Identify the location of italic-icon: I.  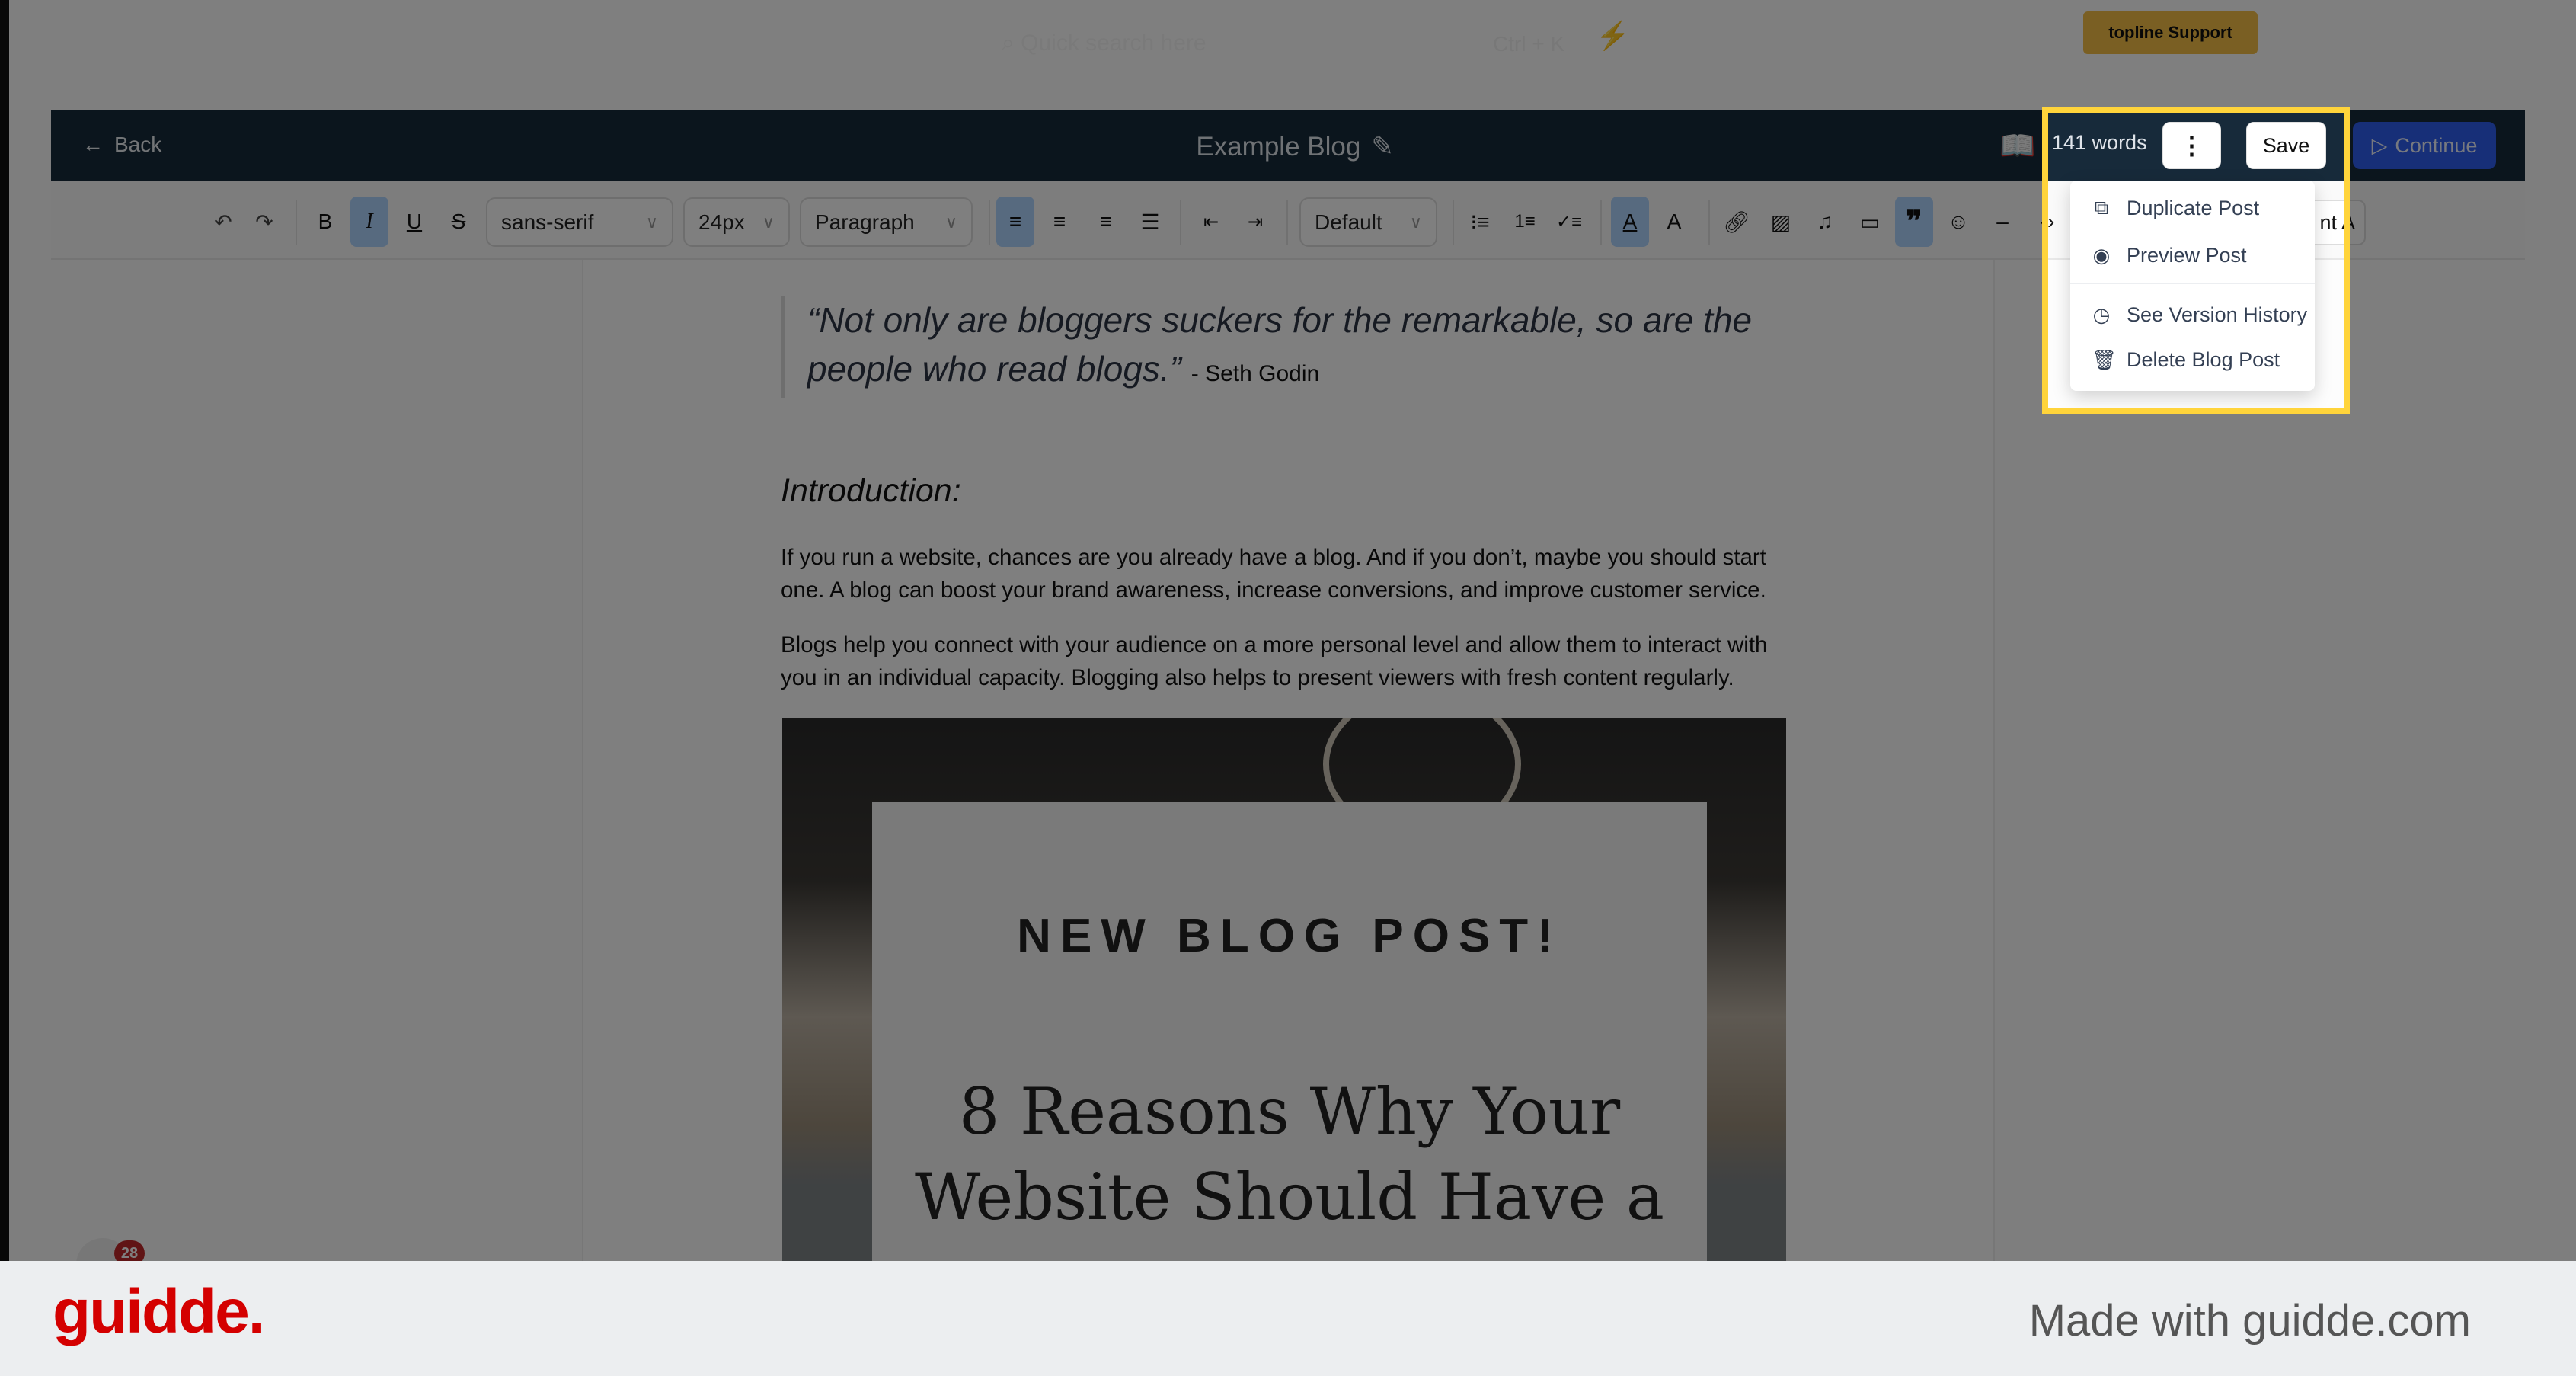
(369, 222).